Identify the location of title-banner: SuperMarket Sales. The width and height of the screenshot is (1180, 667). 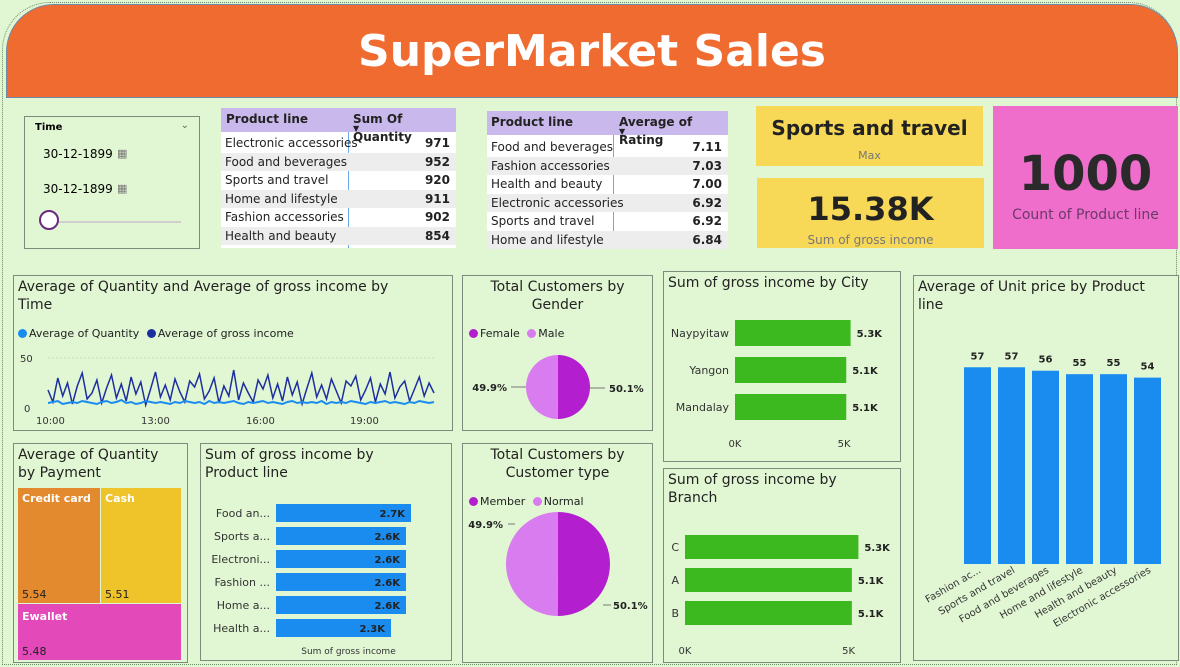
(592, 51).